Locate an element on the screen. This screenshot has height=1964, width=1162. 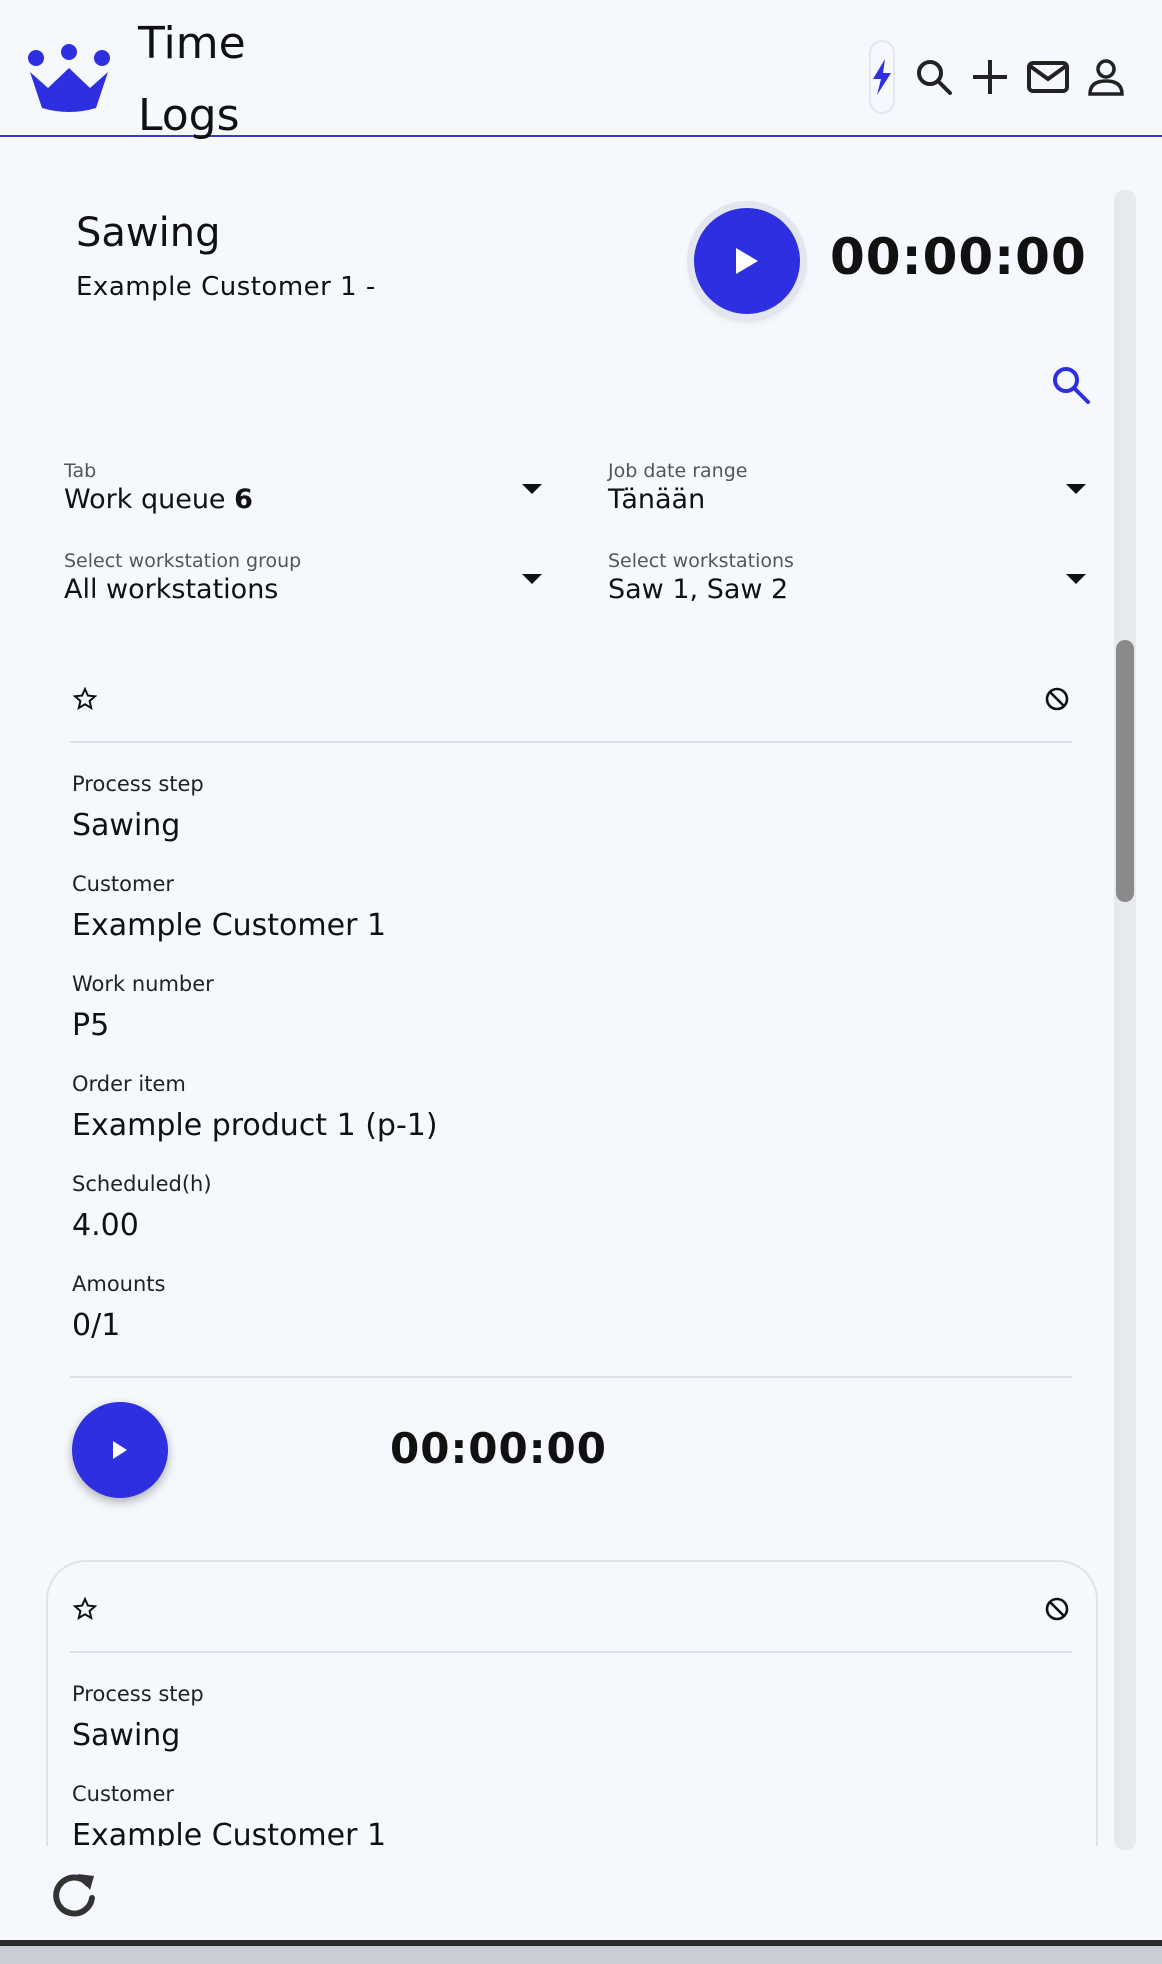
tab-select-label: Tab is located at coordinates (80, 471).